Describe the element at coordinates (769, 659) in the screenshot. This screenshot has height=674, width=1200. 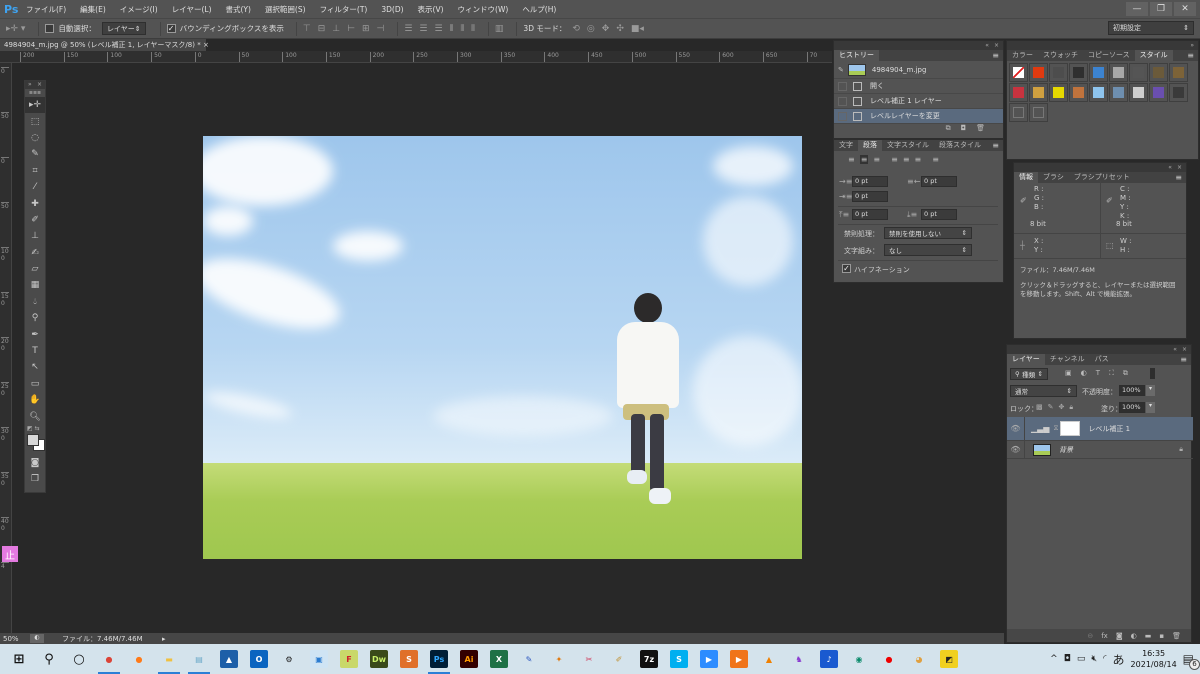
I see `taskbar-vlc: ▲` at that location.